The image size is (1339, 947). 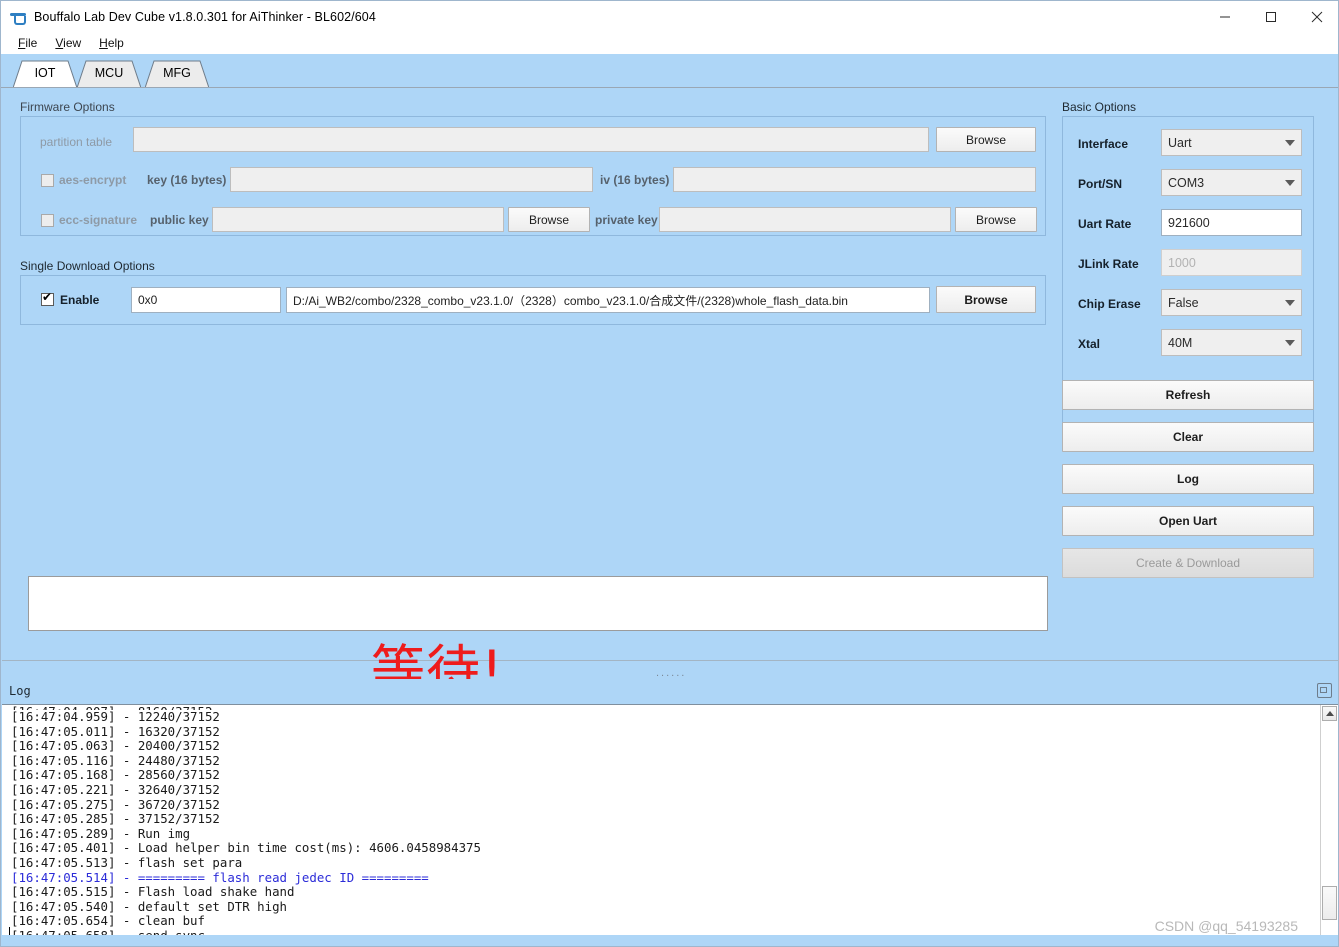 I want to click on bottom-strip, so click(x=670, y=940).